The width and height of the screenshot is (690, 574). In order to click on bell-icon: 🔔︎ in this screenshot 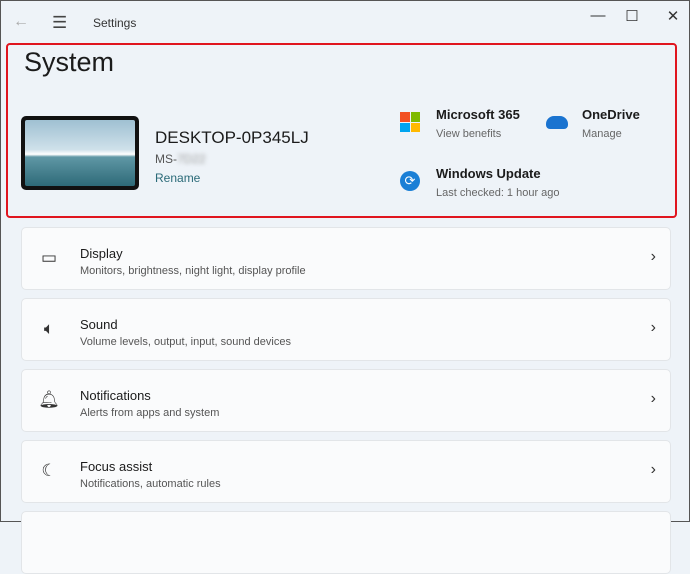, I will do `click(49, 399)`.